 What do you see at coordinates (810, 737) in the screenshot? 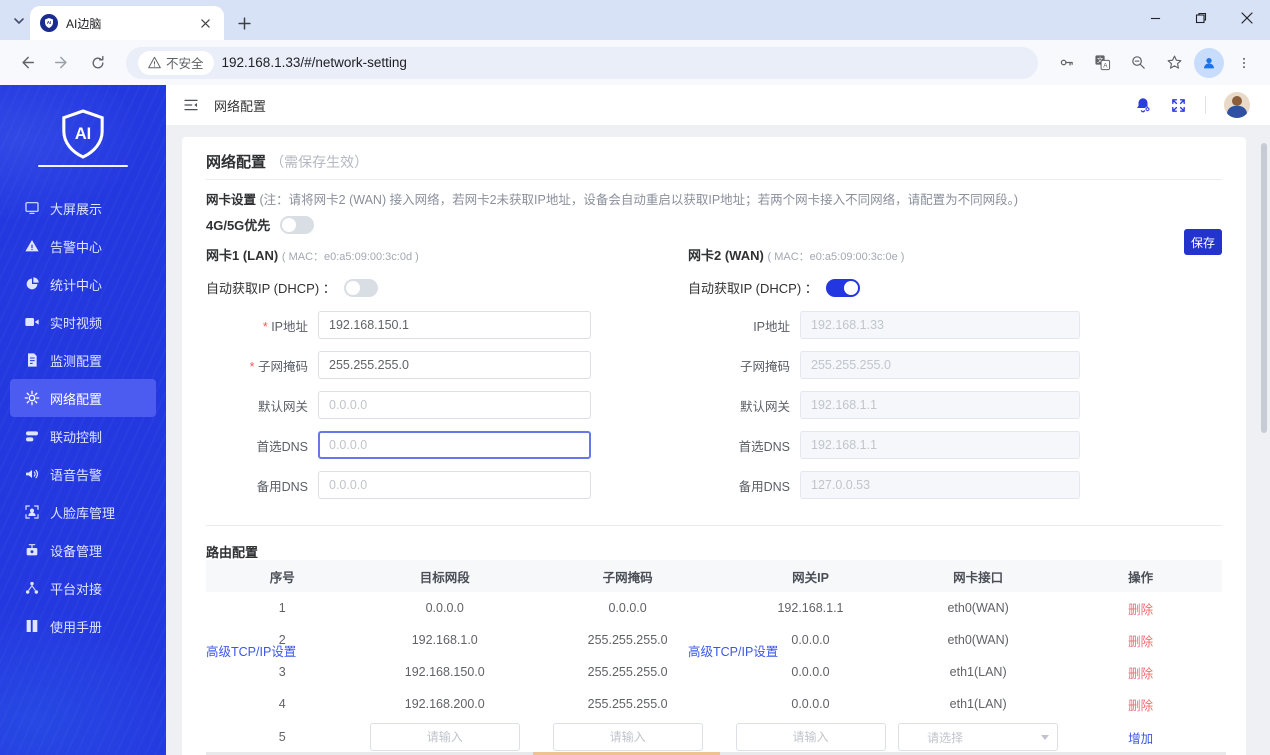
I see `new-route-gateway-input` at bounding box center [810, 737].